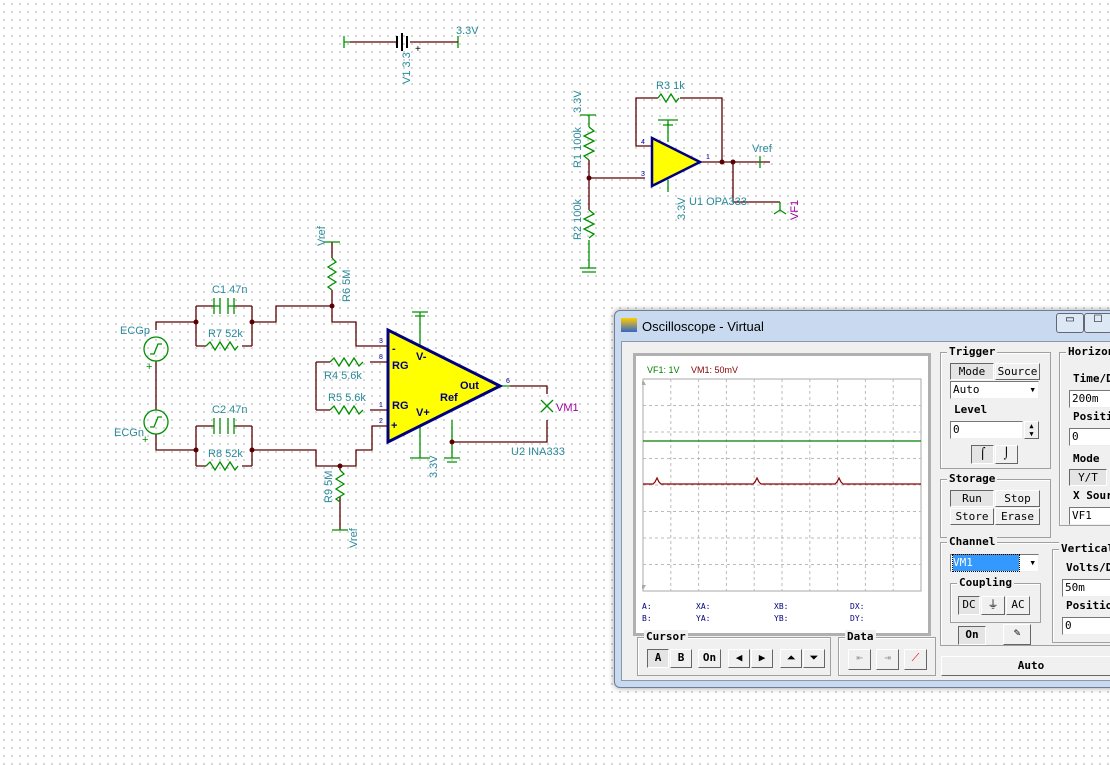 This screenshot has height=765, width=1110. I want to click on minimize-button: ▭, so click(1070, 323).